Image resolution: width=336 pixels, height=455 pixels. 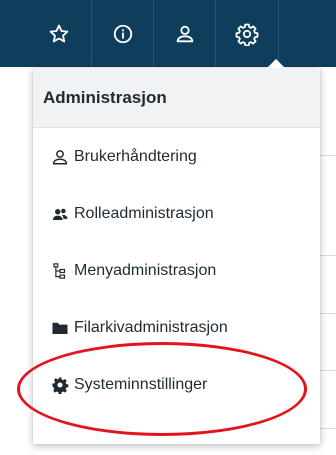 What do you see at coordinates (60, 271) in the screenshot?
I see `sitemap-icon` at bounding box center [60, 271].